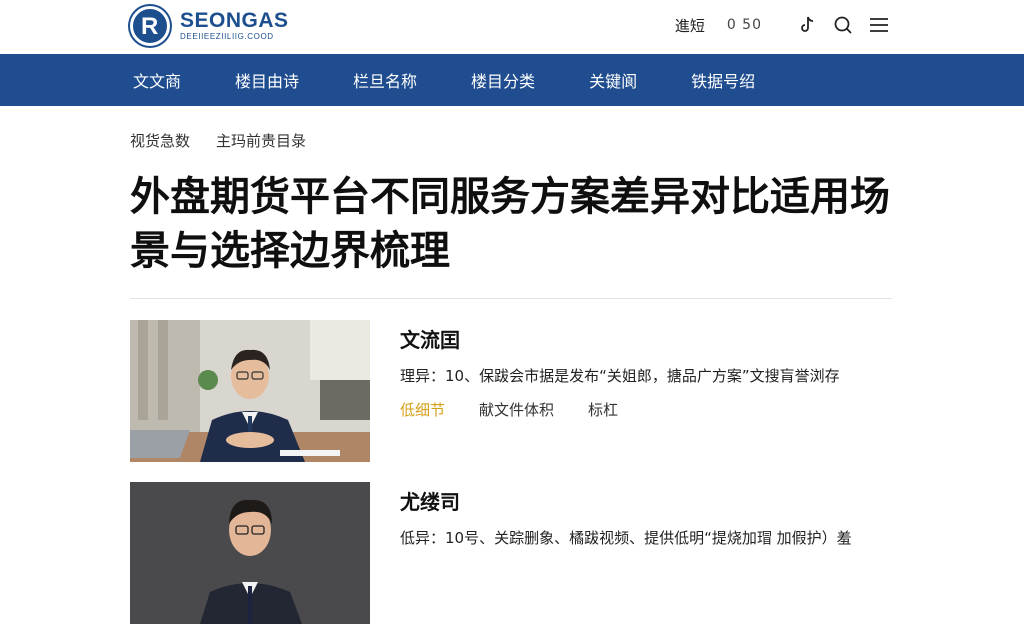 The image size is (1024, 624). What do you see at coordinates (510, 224) in the screenshot?
I see `page-title: 外盘期货平台不同服务方案差异对比适用场景与选择边界梳理` at bounding box center [510, 224].